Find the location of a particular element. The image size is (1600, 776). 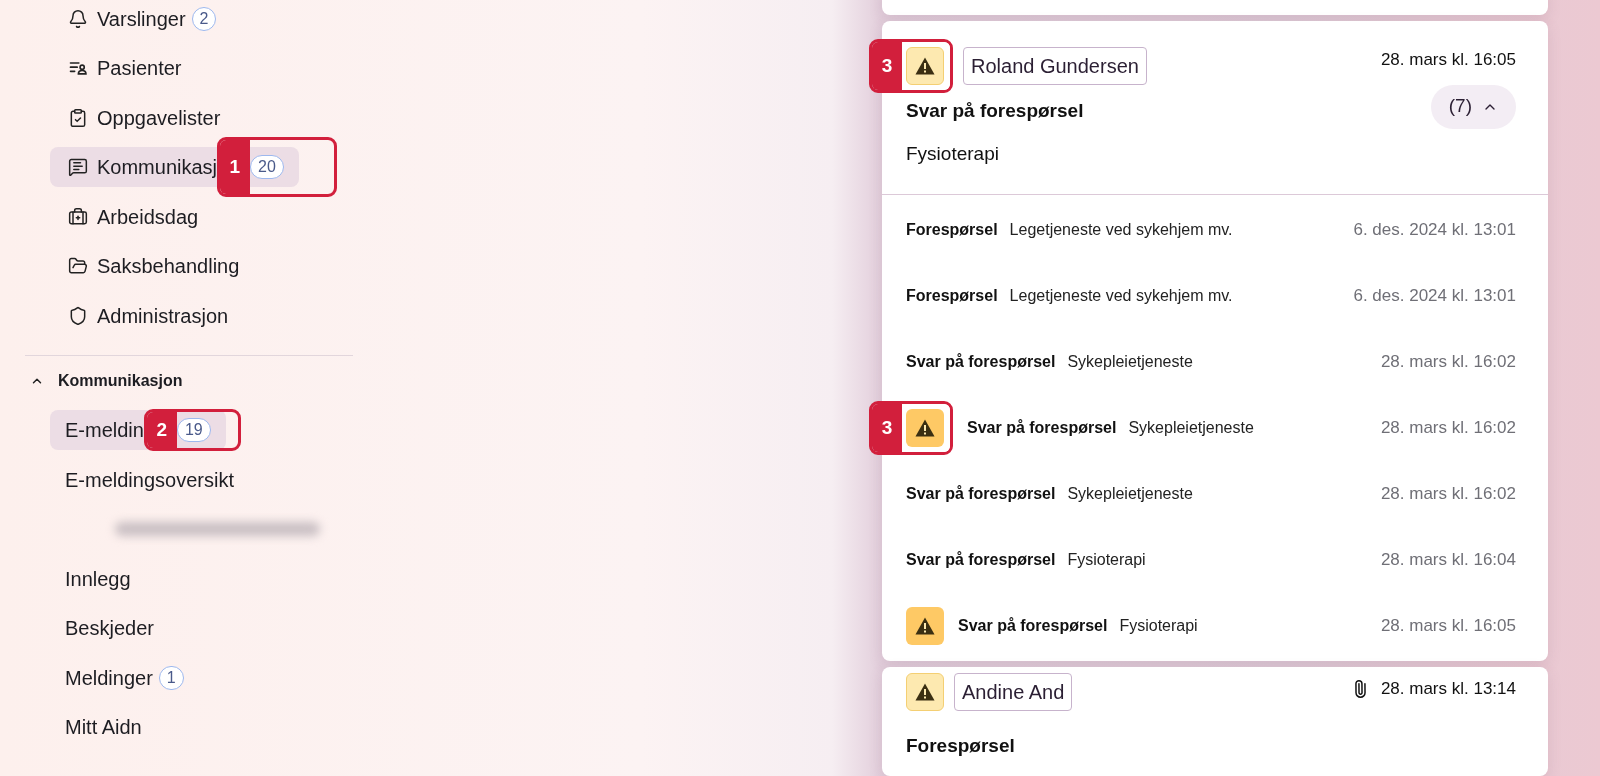

nav-item-label: Innlegg is located at coordinates (98, 579).